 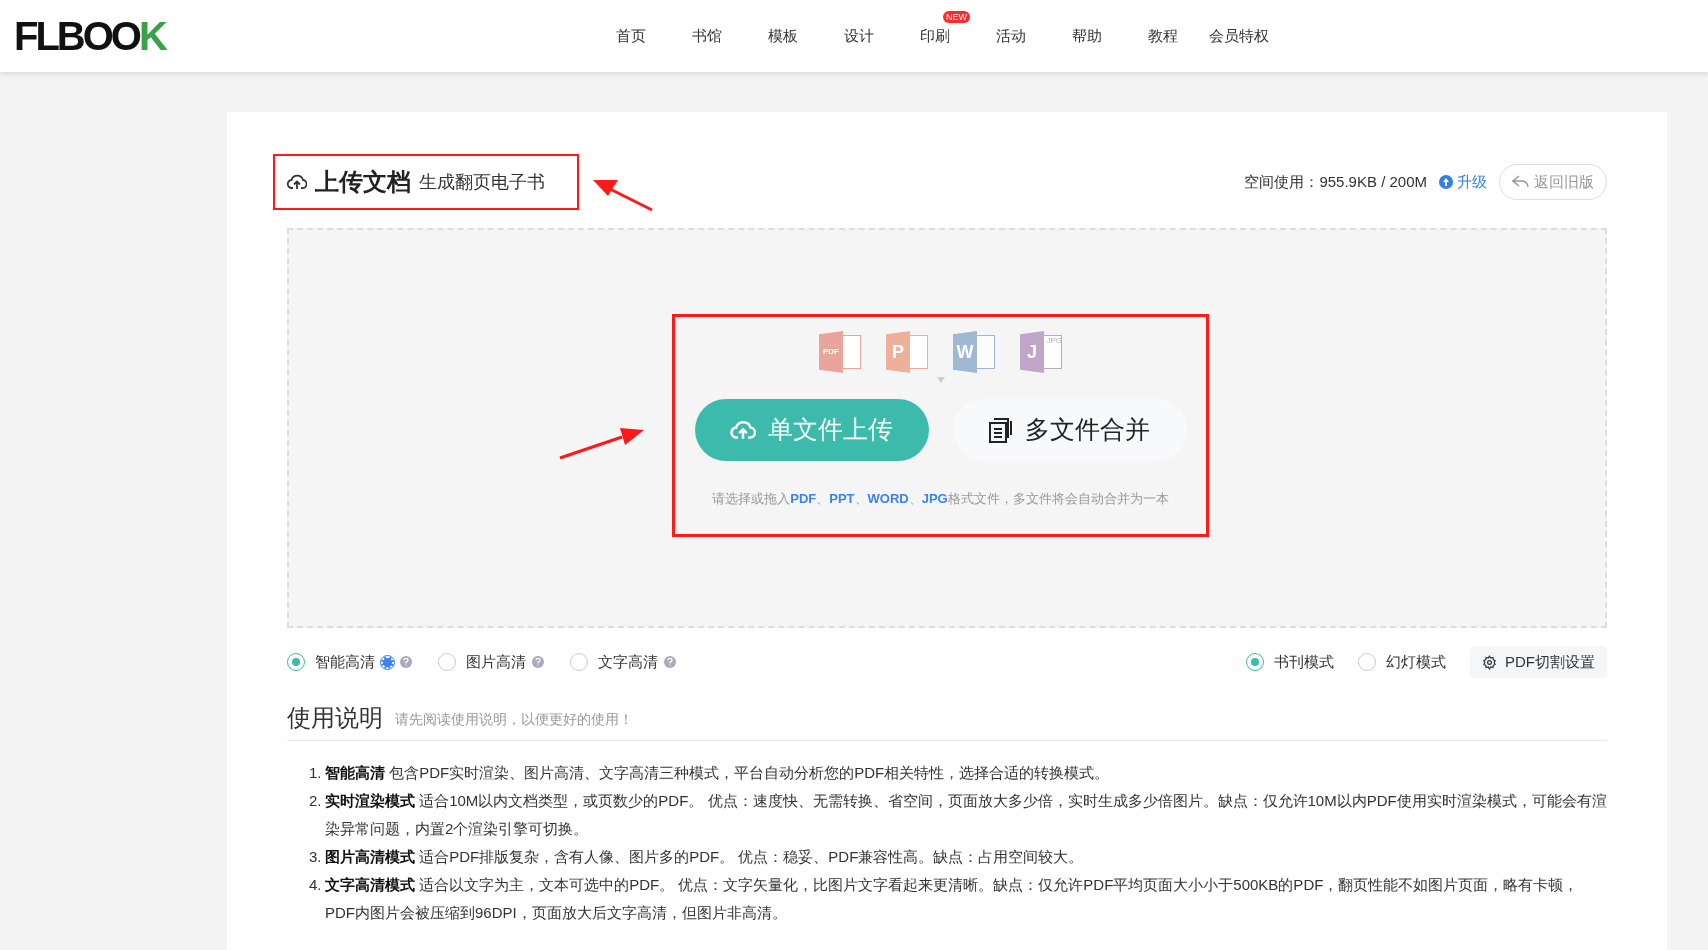 What do you see at coordinates (966, 815) in the screenshot?
I see `instruction-text: 实时渲染模式 适合10M以内文档类型，或页数少的PDF。 优点：速度快、无需转换、省空间，页面放大多少倍，实时生成多少倍图片。缺点：仅允许10M以内PDF使用实时渲染模式，可能会有渲染异常问题，内置2个渲染引擎可切换。` at bounding box center [966, 815].